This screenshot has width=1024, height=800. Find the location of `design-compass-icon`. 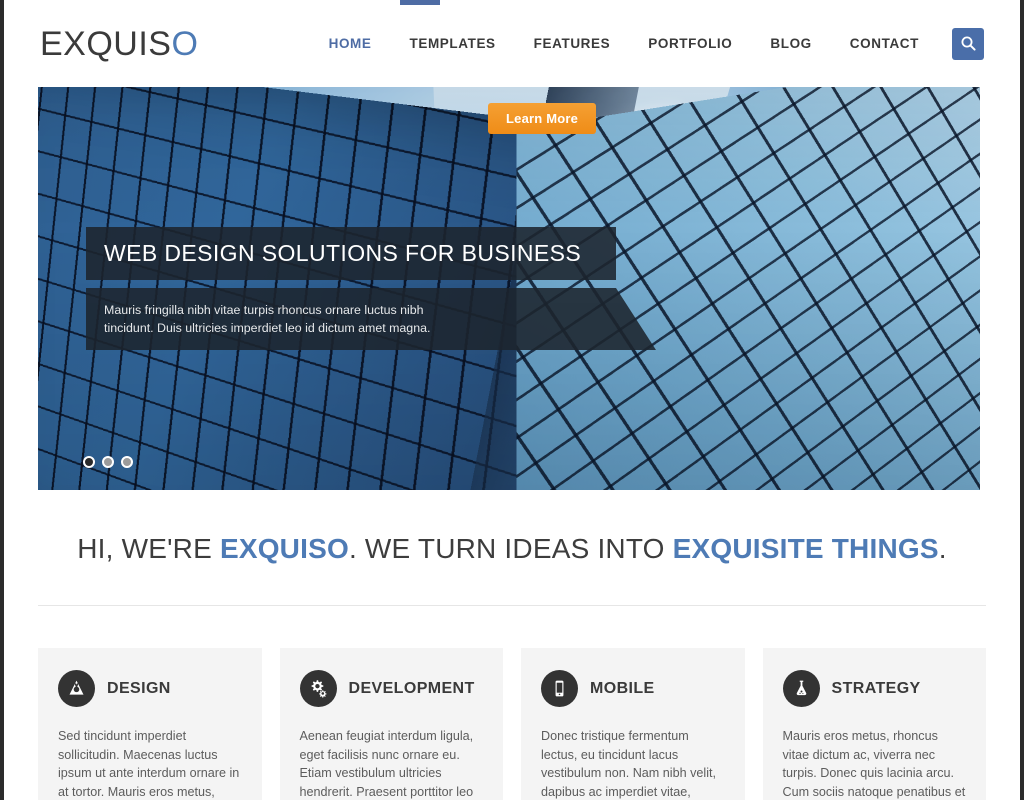

design-compass-icon is located at coordinates (76, 688).